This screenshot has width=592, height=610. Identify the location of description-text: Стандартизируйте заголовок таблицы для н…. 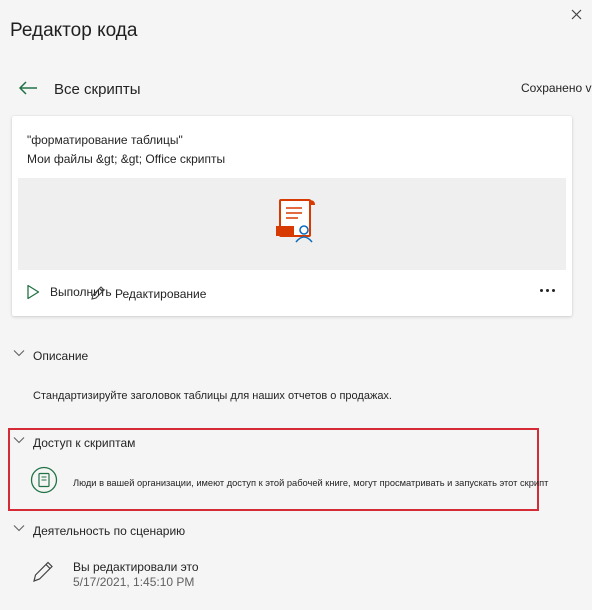
(212, 396).